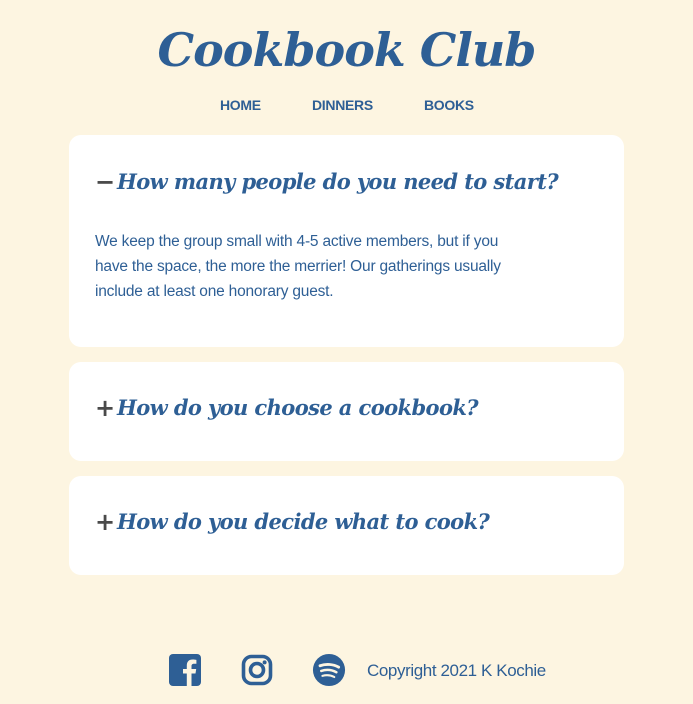  I want to click on faq-question-toggle-1: − How many people do you need to start?, so click(327, 182).